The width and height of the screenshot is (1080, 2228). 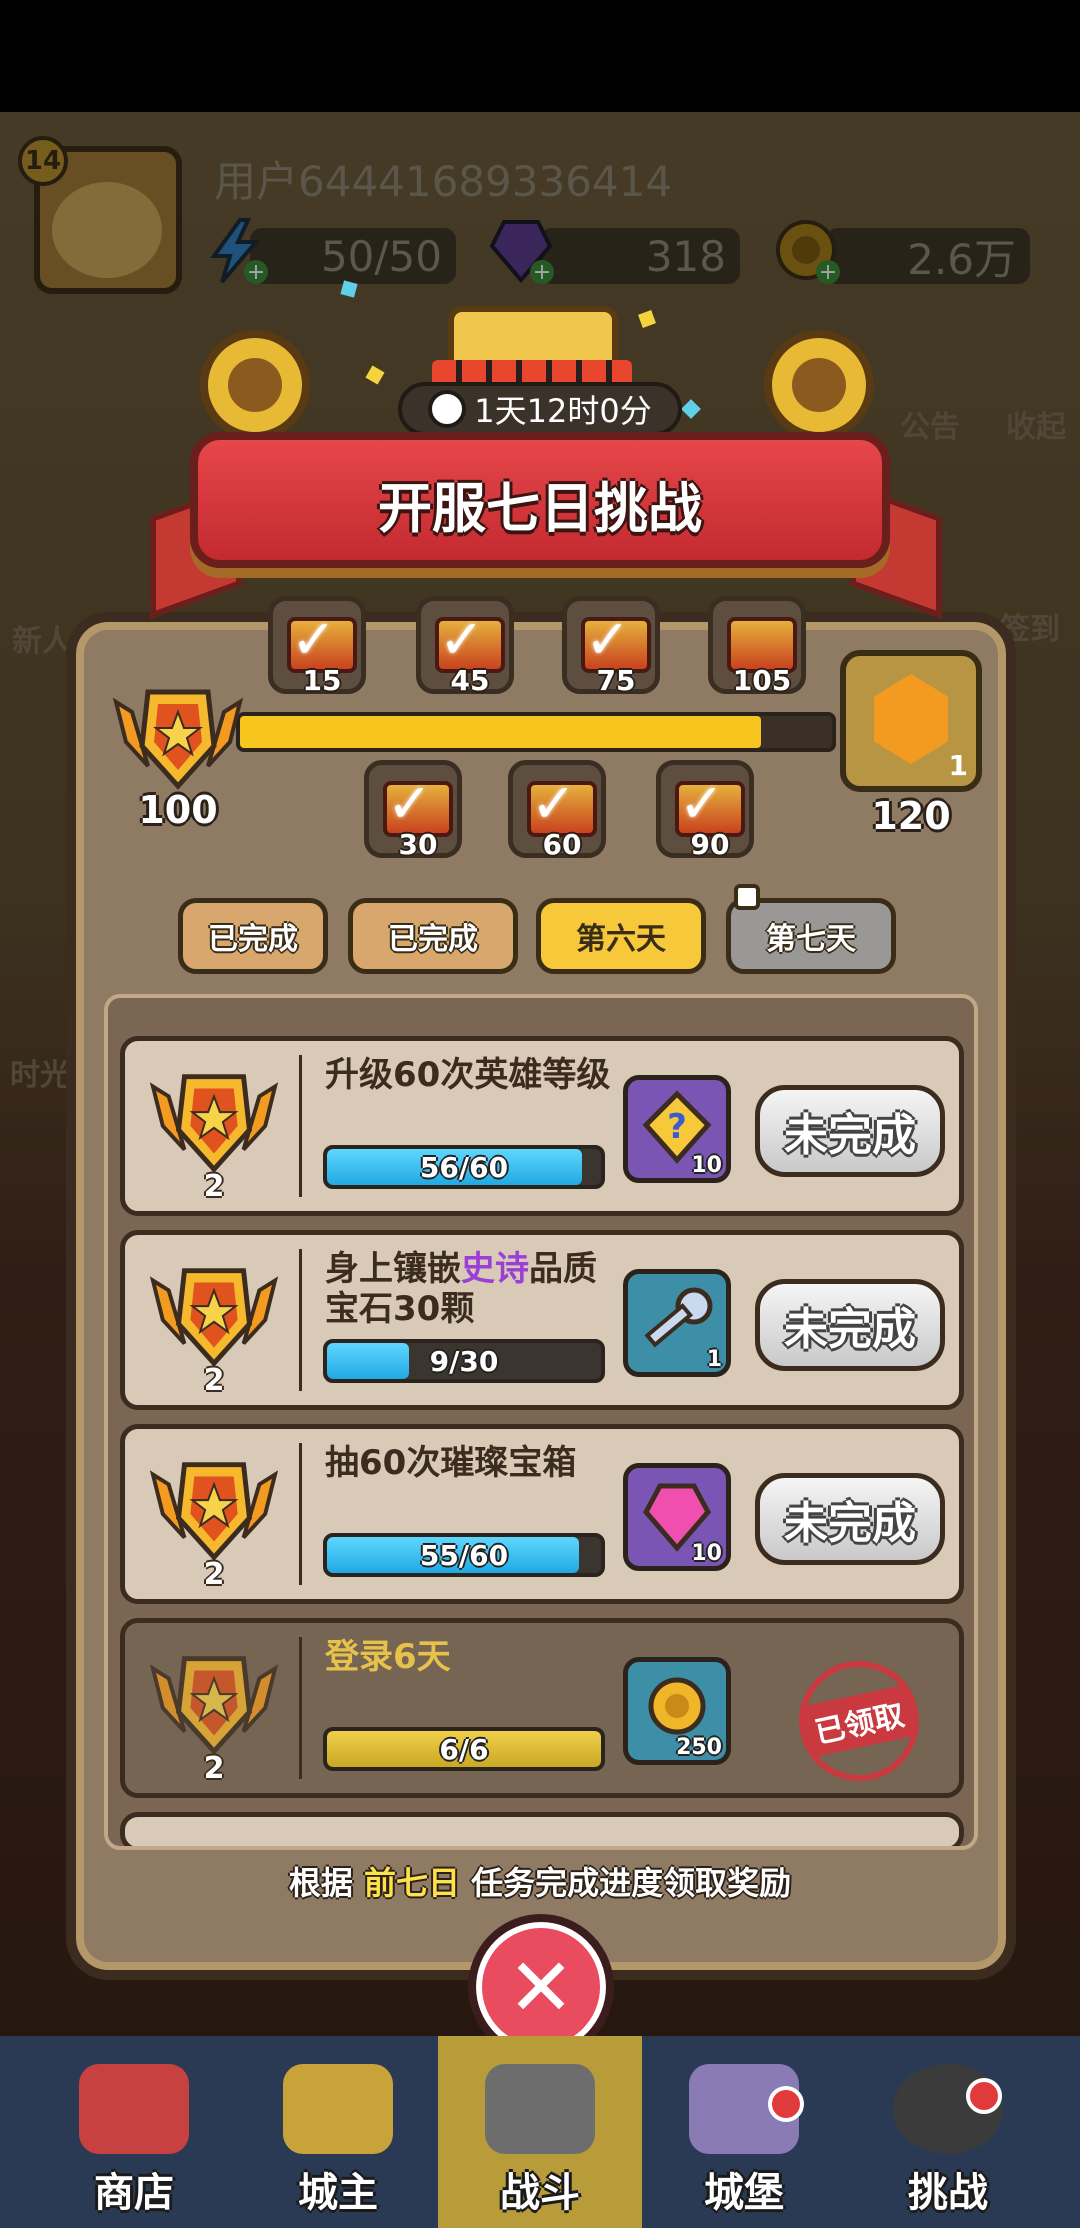 I want to click on task-item: 2 抽60次璀璨宝箱 55/60 10 未完成, so click(x=542, y=1514).